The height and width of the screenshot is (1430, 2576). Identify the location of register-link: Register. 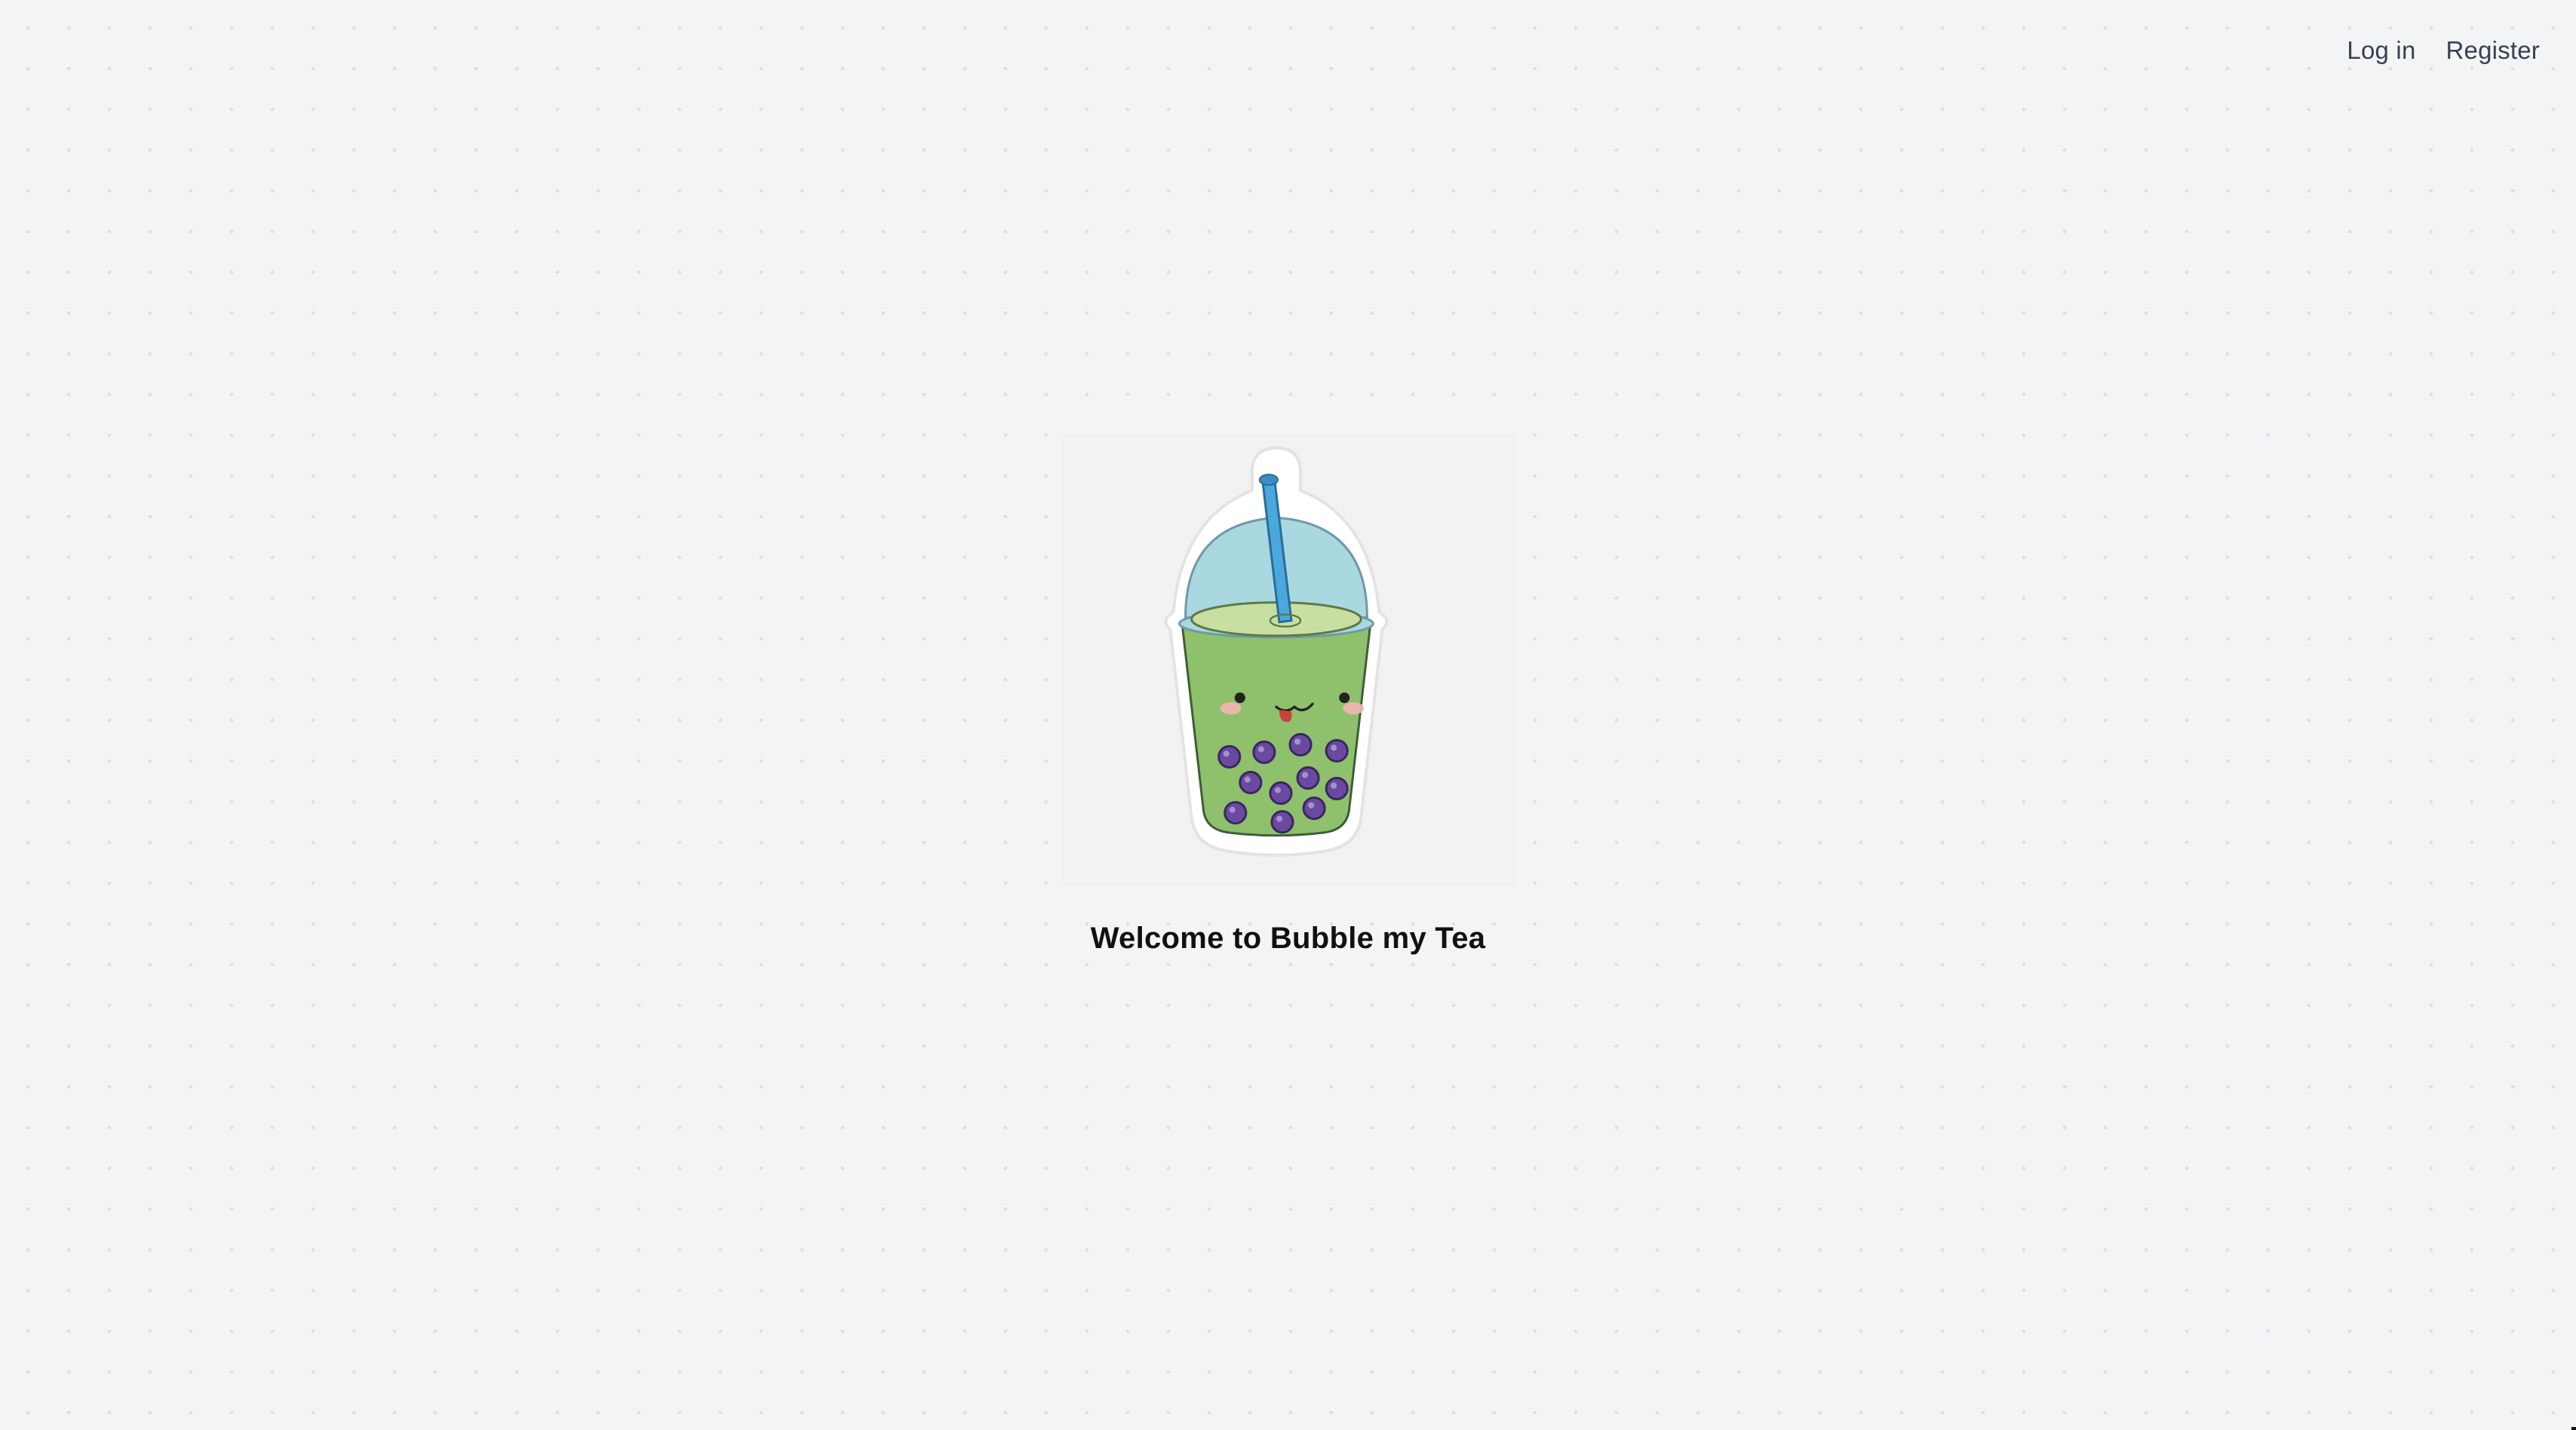
(2493, 50).